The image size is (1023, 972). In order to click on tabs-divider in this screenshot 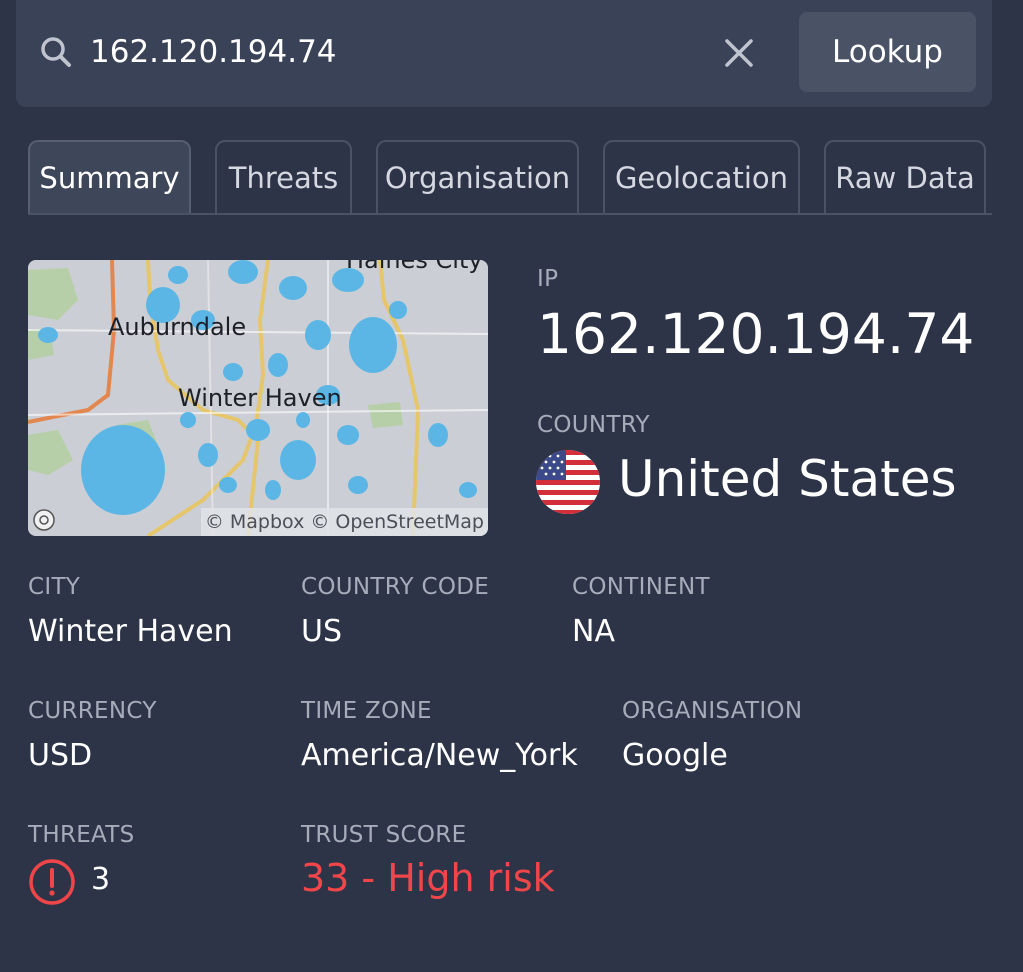, I will do `click(510, 214)`.